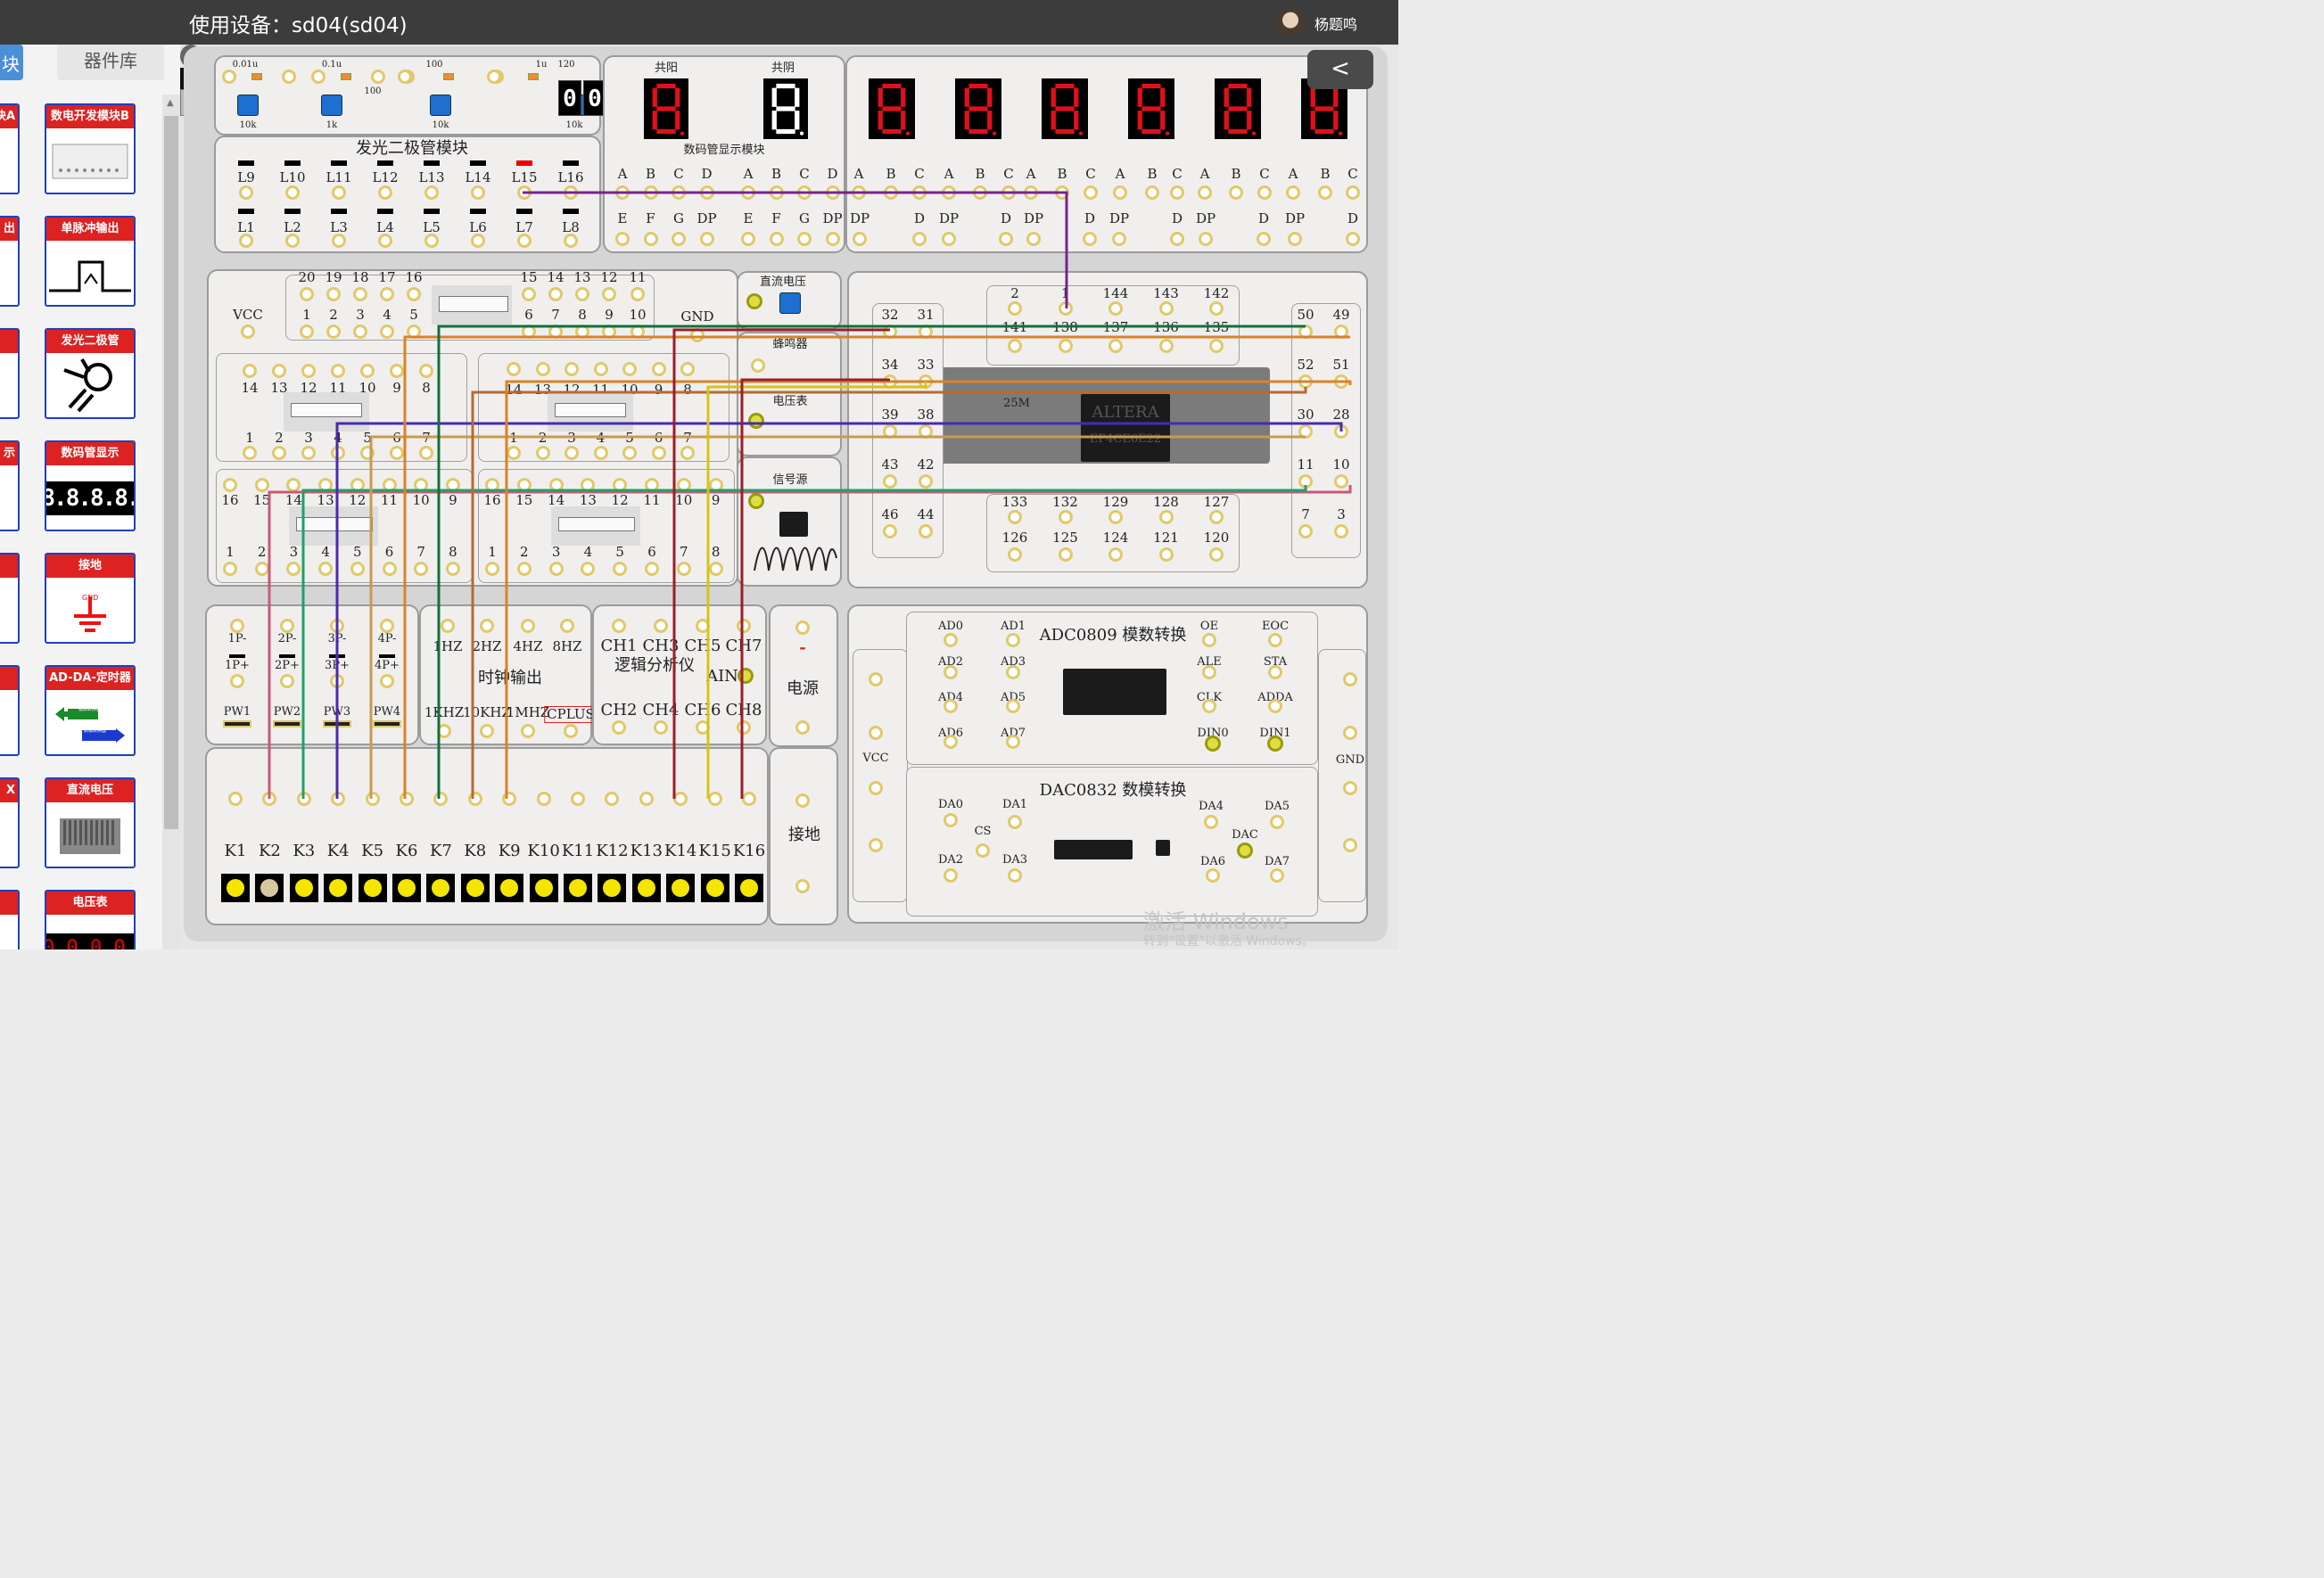  What do you see at coordinates (90, 678) in the screenshot?
I see `module-card-label: AD-DA-定时器` at bounding box center [90, 678].